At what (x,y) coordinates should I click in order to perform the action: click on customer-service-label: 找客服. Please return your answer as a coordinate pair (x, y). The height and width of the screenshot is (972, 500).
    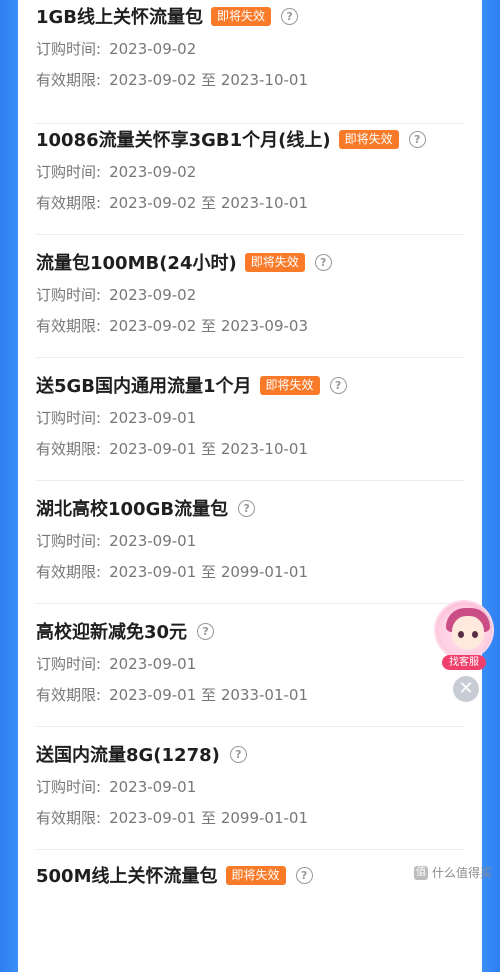
    Looking at the image, I should click on (464, 662).